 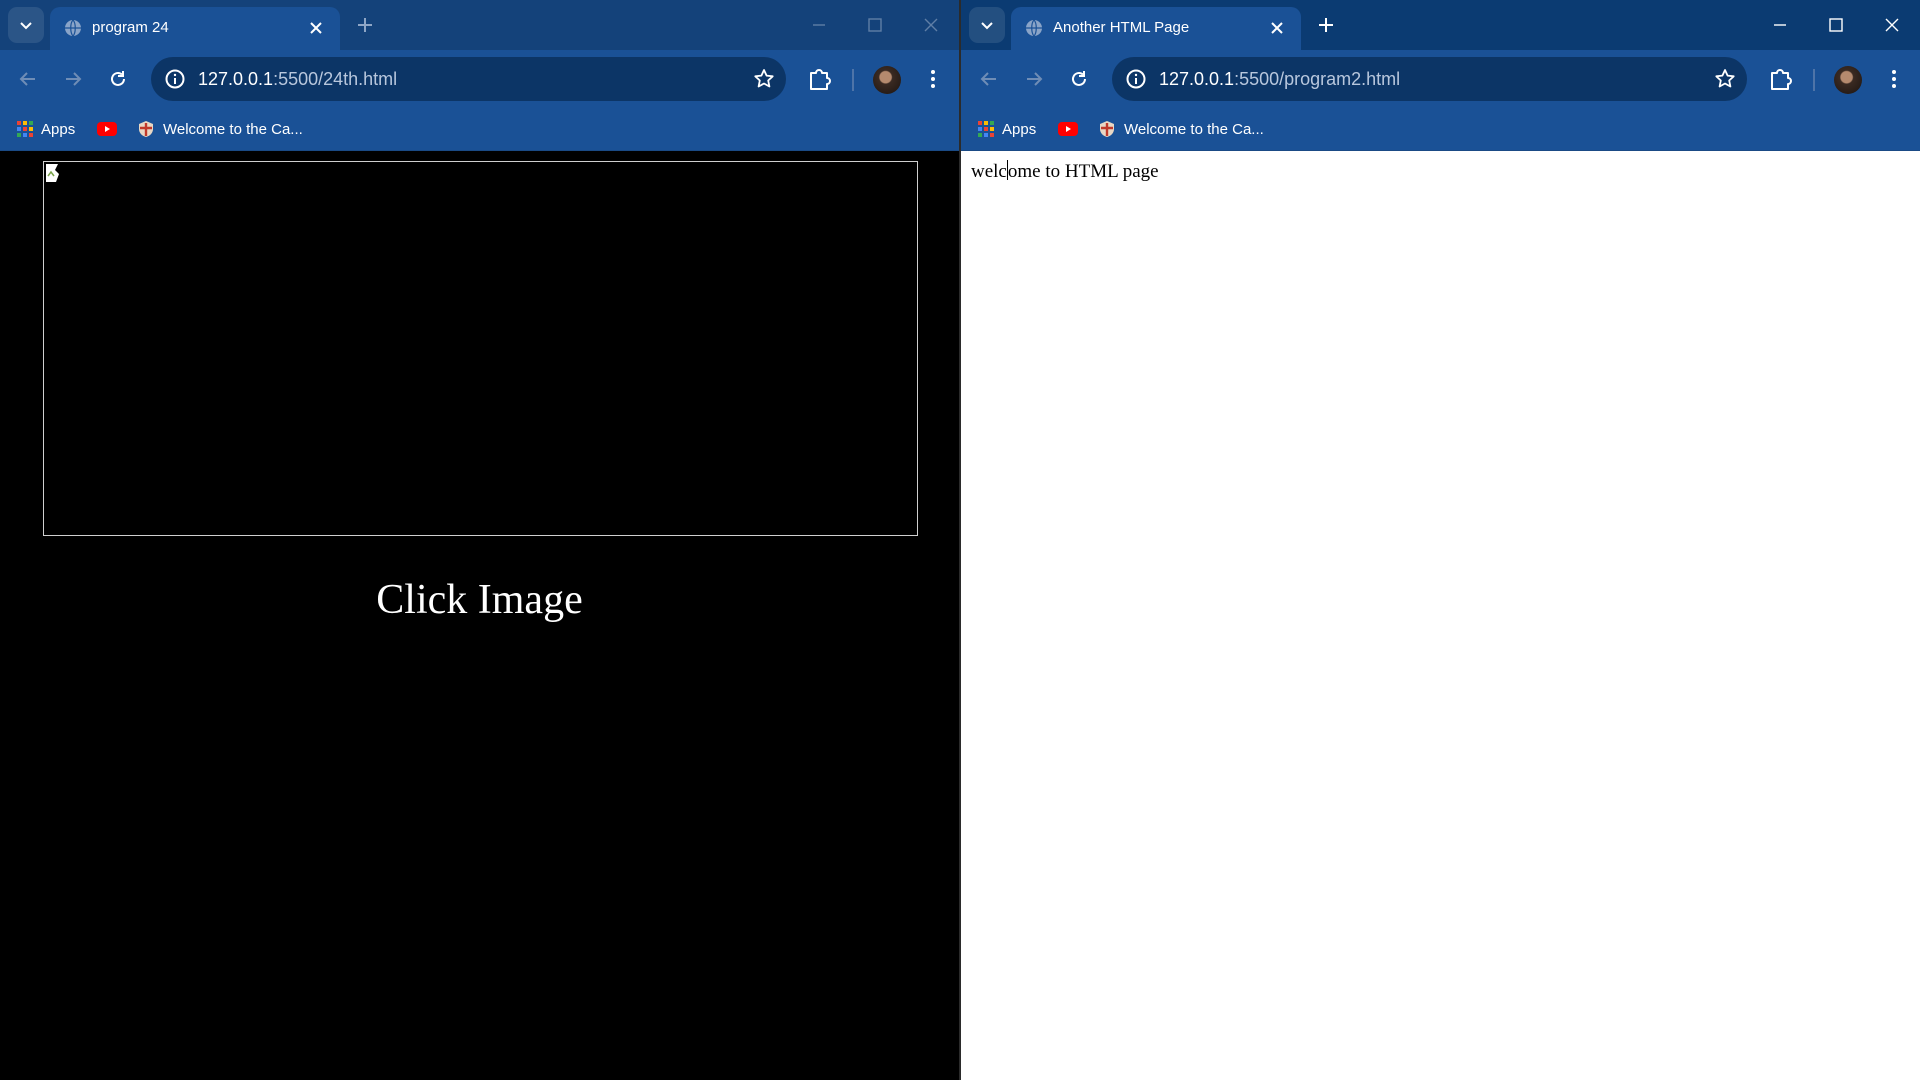 What do you see at coordinates (130, 27) in the screenshot?
I see `tab-title: program 24` at bounding box center [130, 27].